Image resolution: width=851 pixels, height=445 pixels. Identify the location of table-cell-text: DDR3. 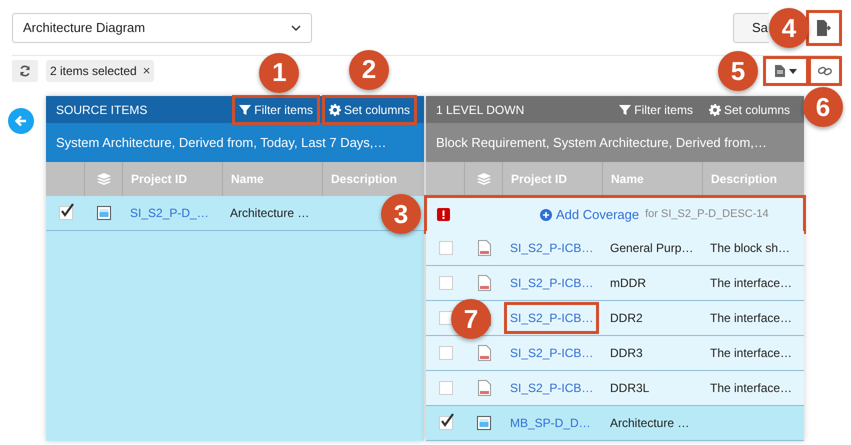
(626, 353).